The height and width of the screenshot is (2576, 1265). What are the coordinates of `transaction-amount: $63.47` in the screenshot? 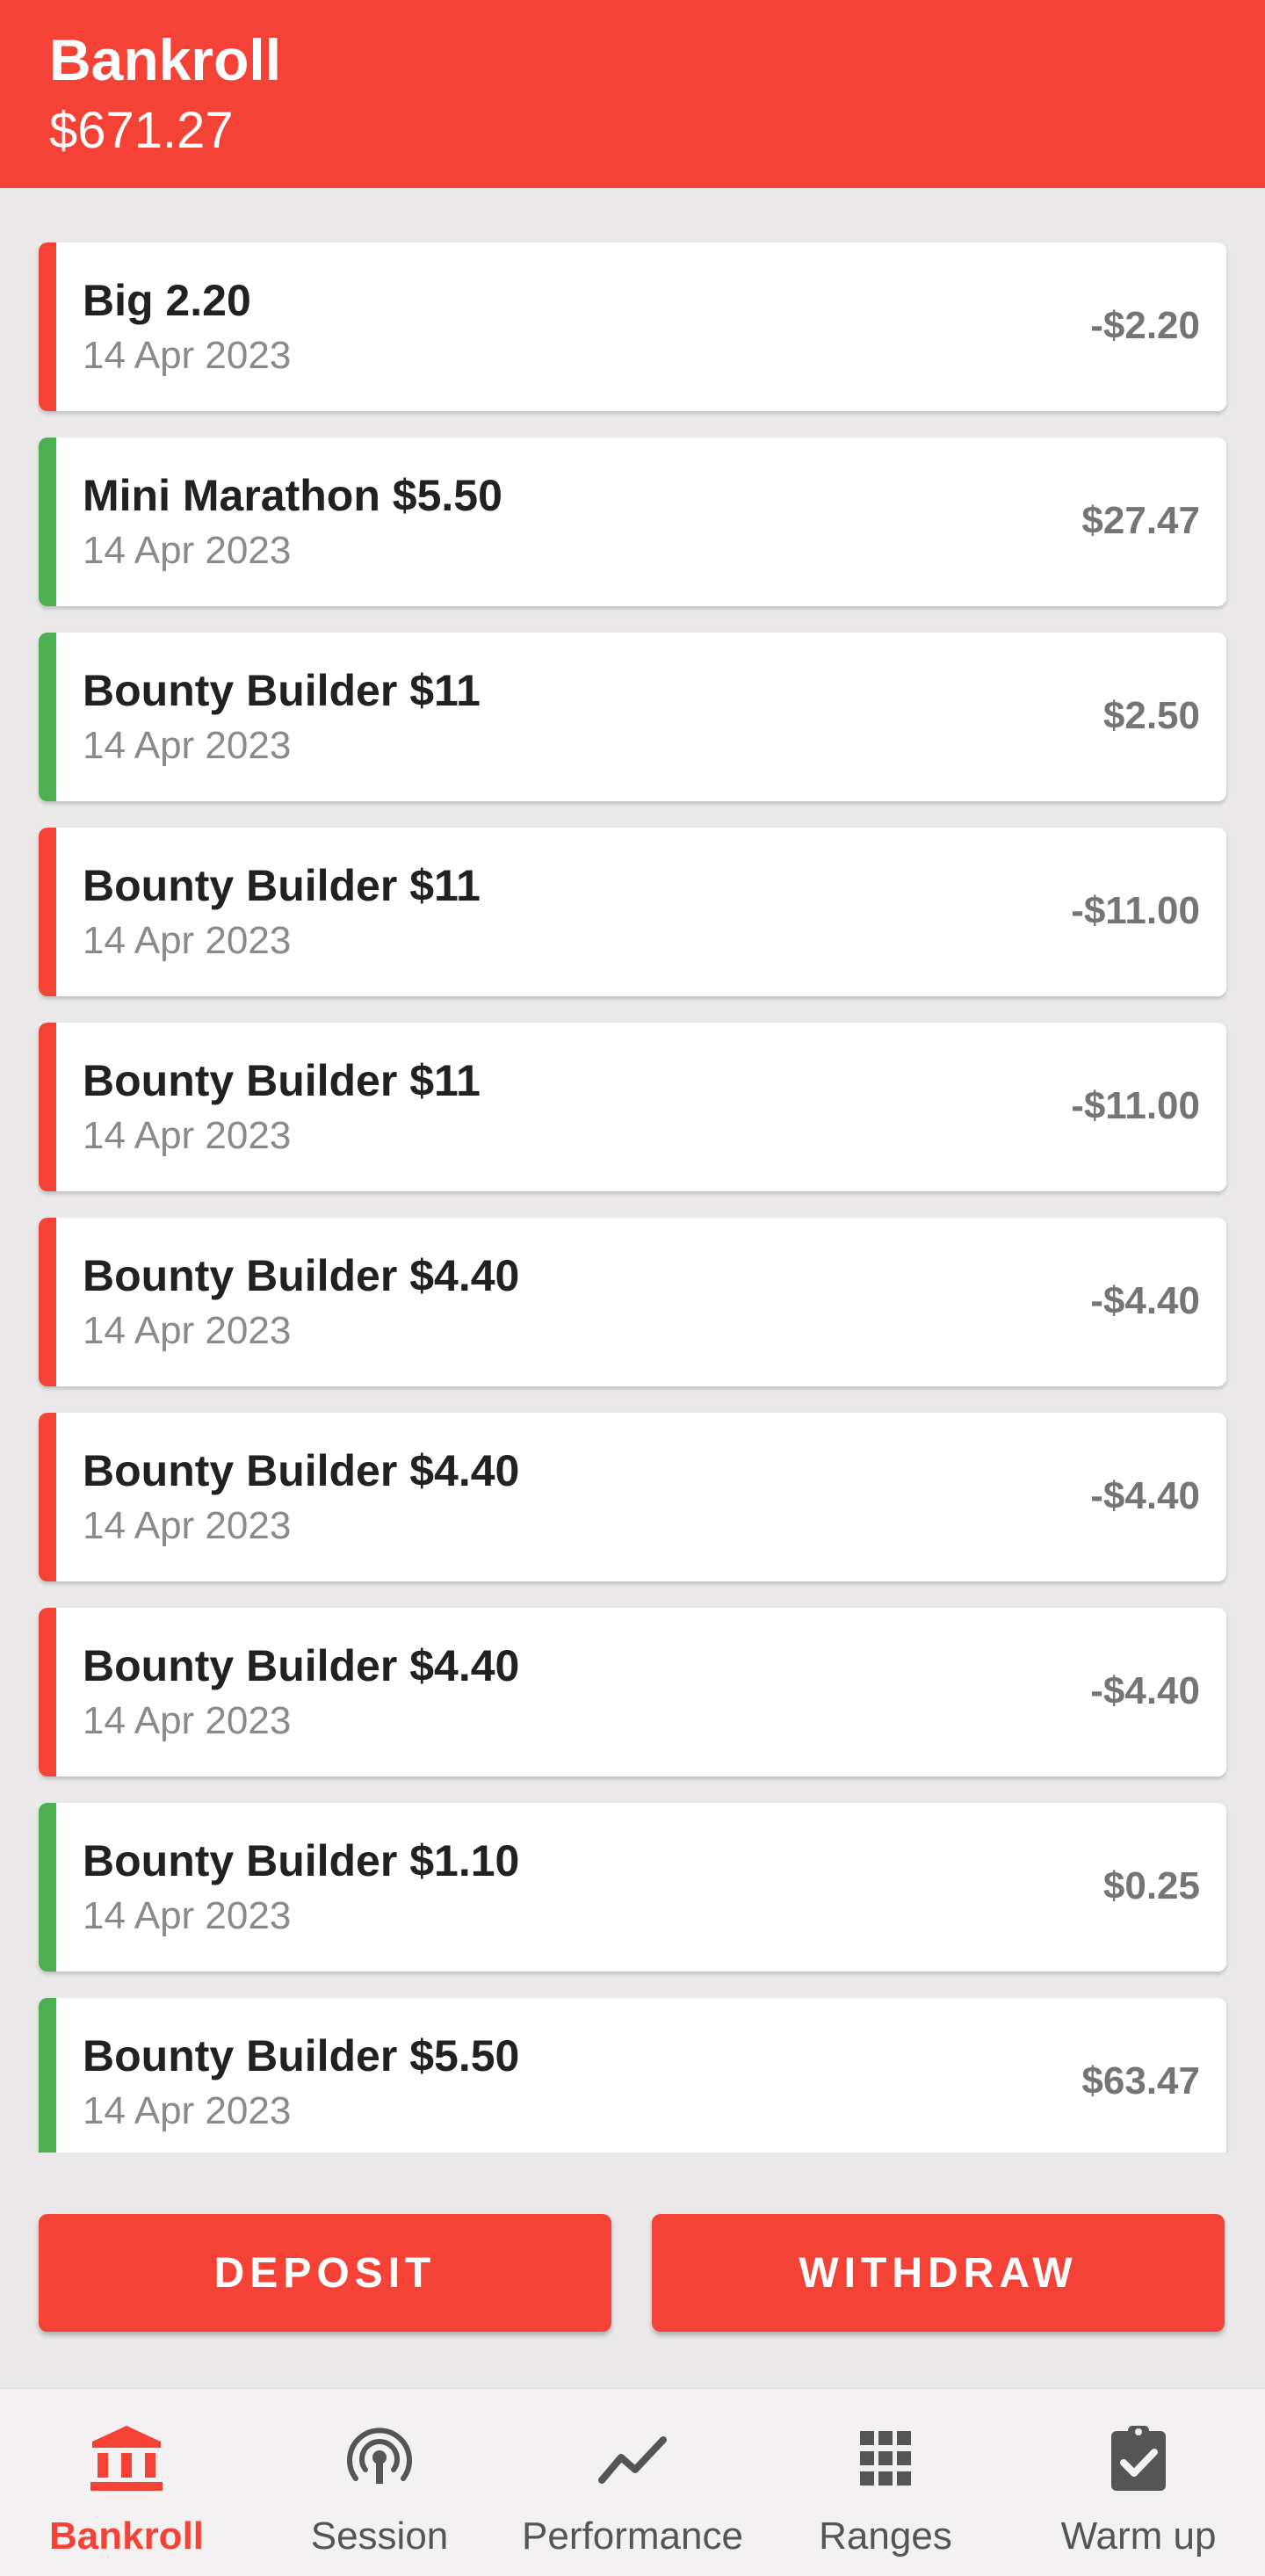 It's located at (1140, 2080).